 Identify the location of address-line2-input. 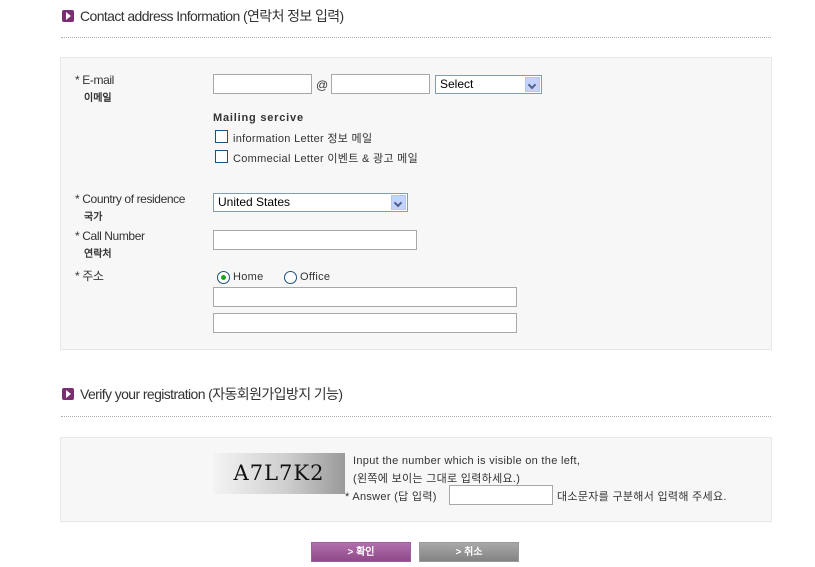
(365, 323).